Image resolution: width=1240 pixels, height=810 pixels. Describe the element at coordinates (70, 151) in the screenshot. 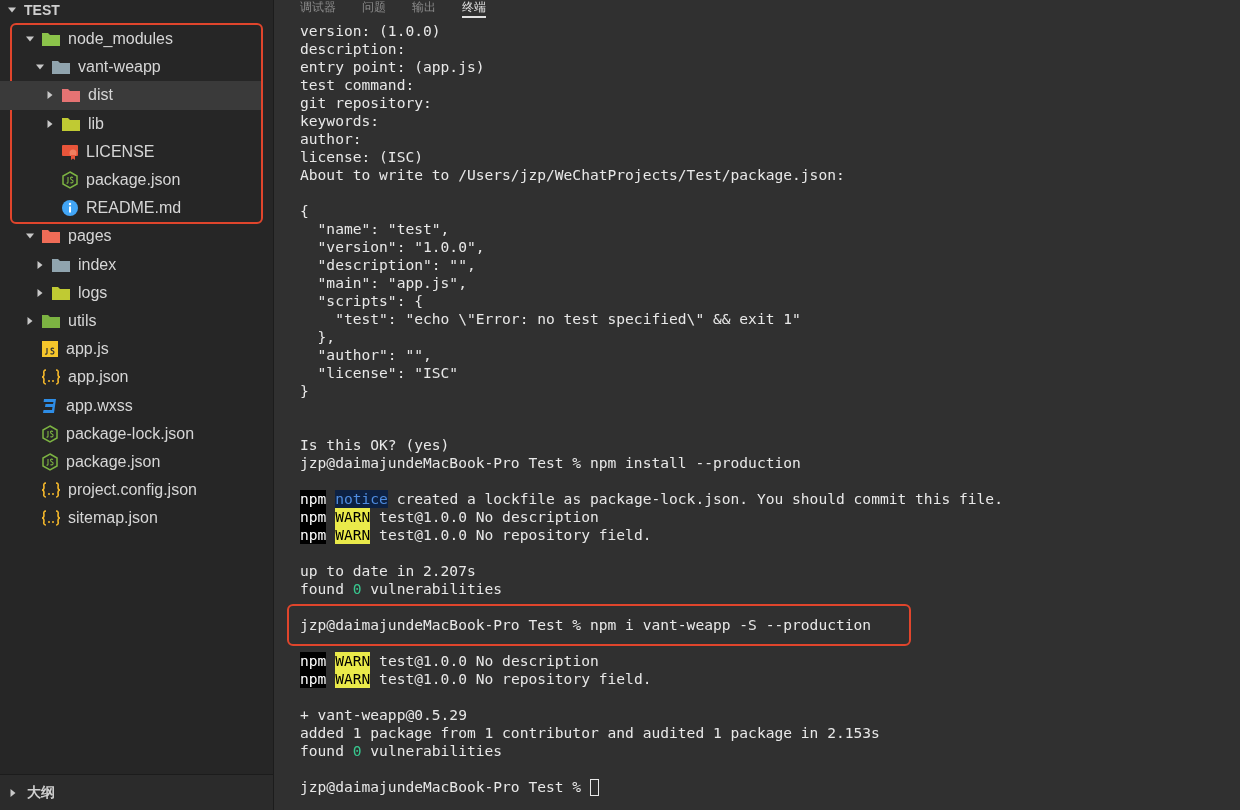

I see `certificate-icon` at that location.